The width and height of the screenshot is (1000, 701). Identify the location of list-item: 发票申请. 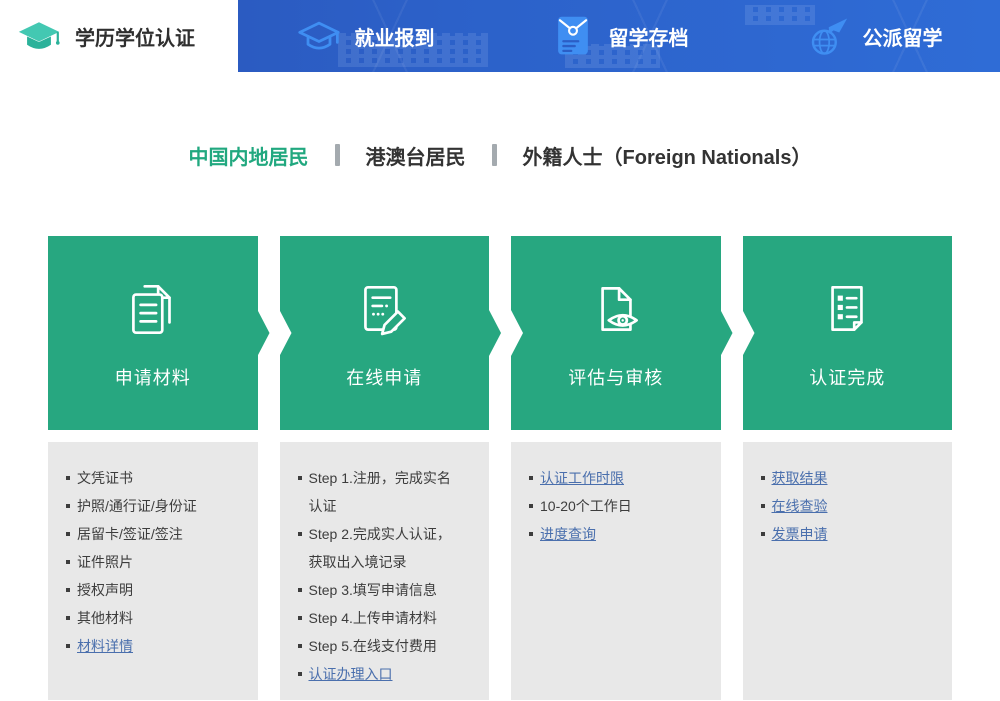
(842, 534).